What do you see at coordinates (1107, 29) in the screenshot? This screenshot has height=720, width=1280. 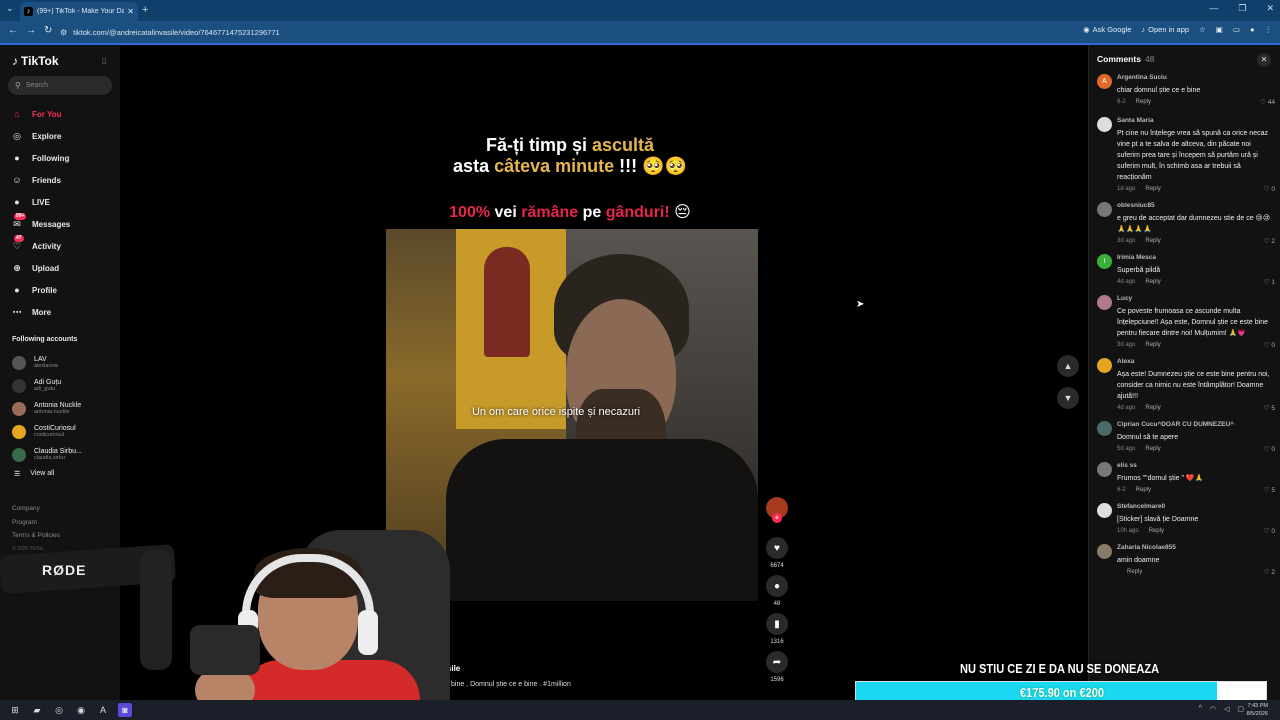 I see `ask-google-button: ◉ Ask Google` at bounding box center [1107, 29].